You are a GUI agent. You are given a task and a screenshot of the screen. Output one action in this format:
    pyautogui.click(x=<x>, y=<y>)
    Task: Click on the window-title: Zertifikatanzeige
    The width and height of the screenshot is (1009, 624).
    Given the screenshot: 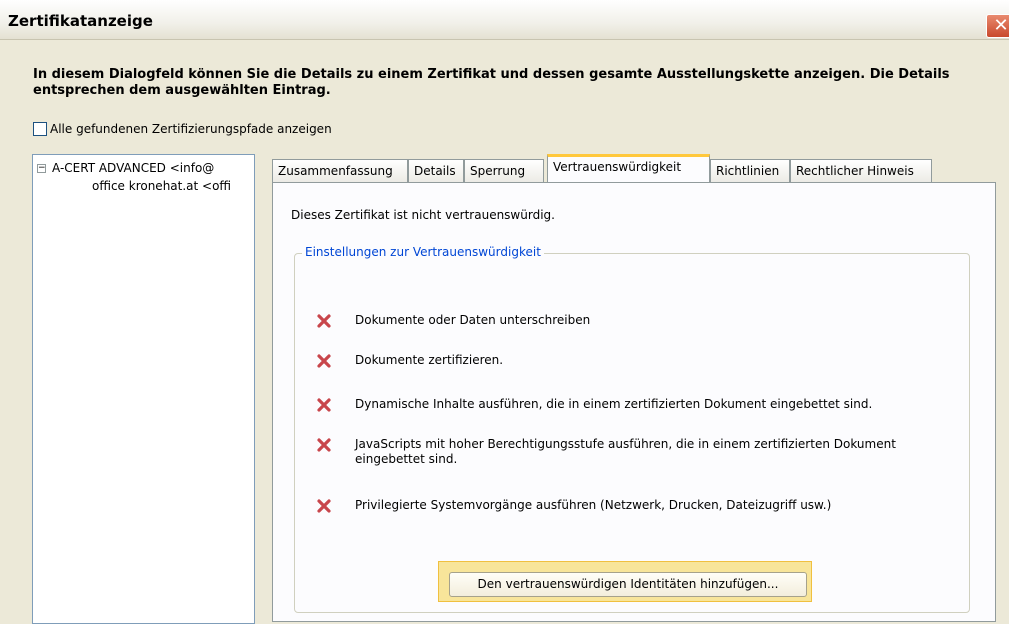 What is the action you would take?
    pyautogui.click(x=80, y=21)
    